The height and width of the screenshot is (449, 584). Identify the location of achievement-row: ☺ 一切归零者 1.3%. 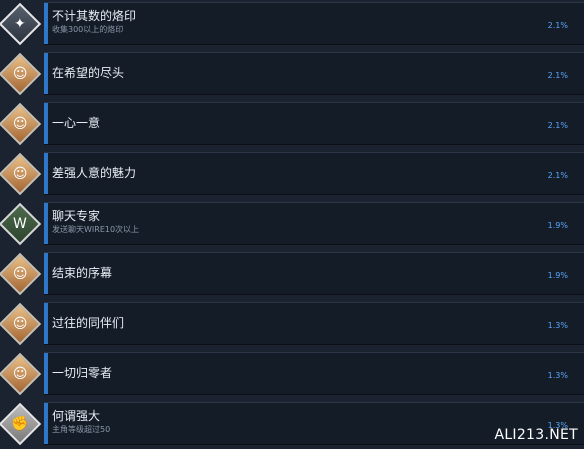
(292, 373).